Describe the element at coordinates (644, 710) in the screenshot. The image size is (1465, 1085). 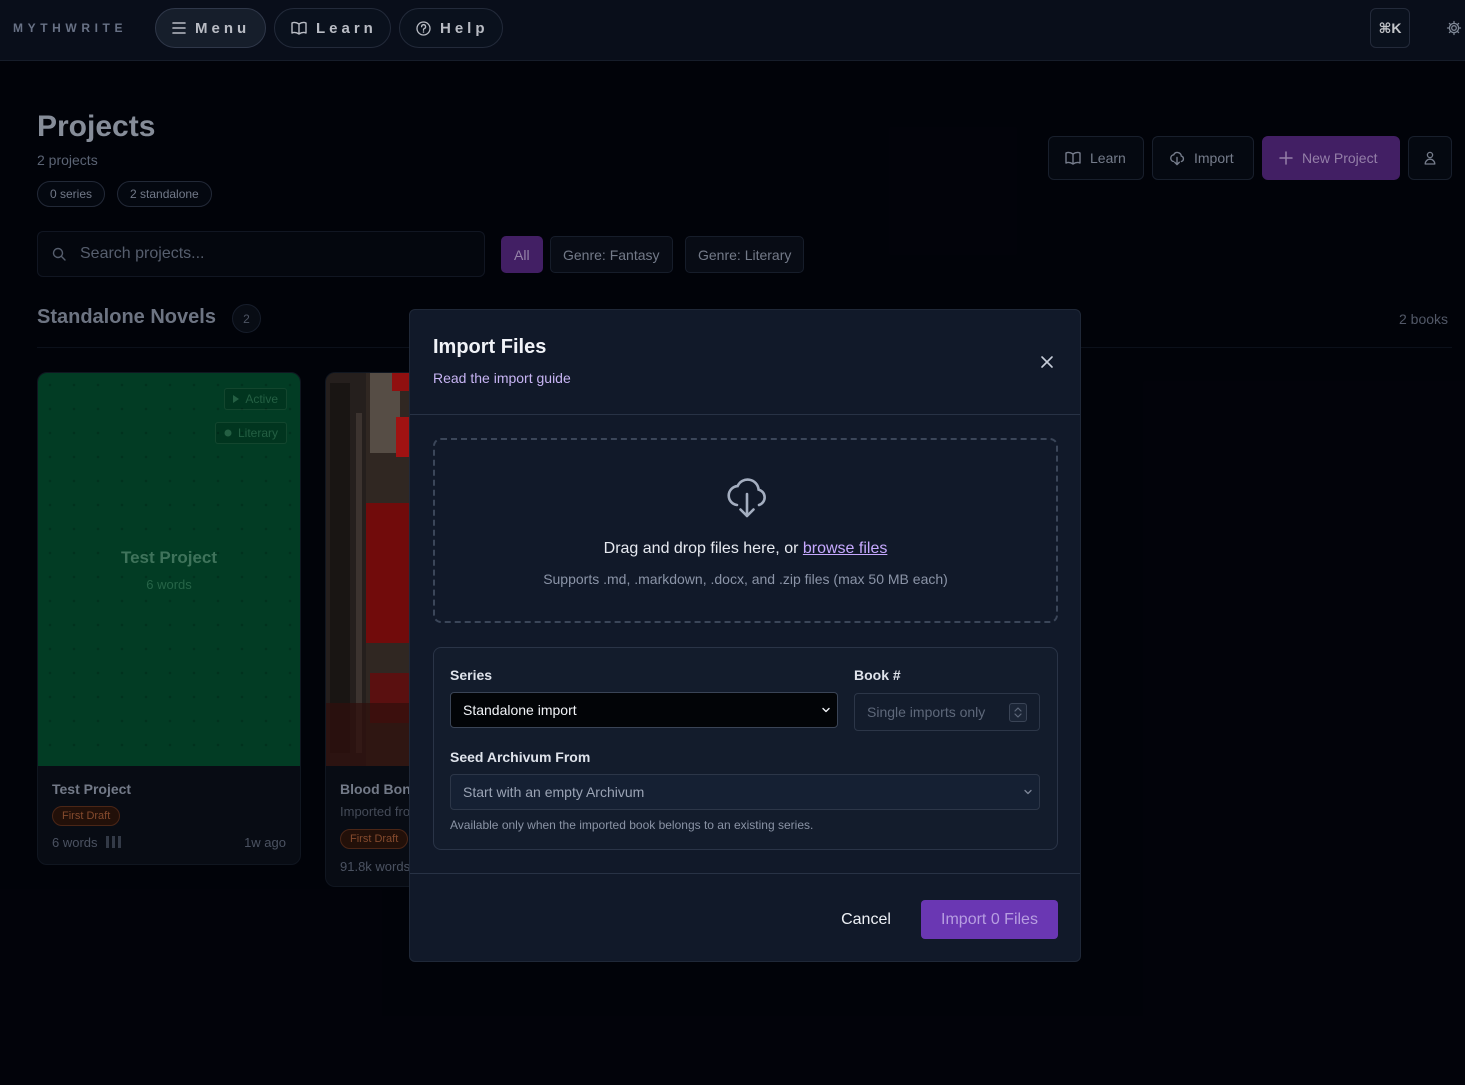
I see `series-select: Standalone import` at that location.